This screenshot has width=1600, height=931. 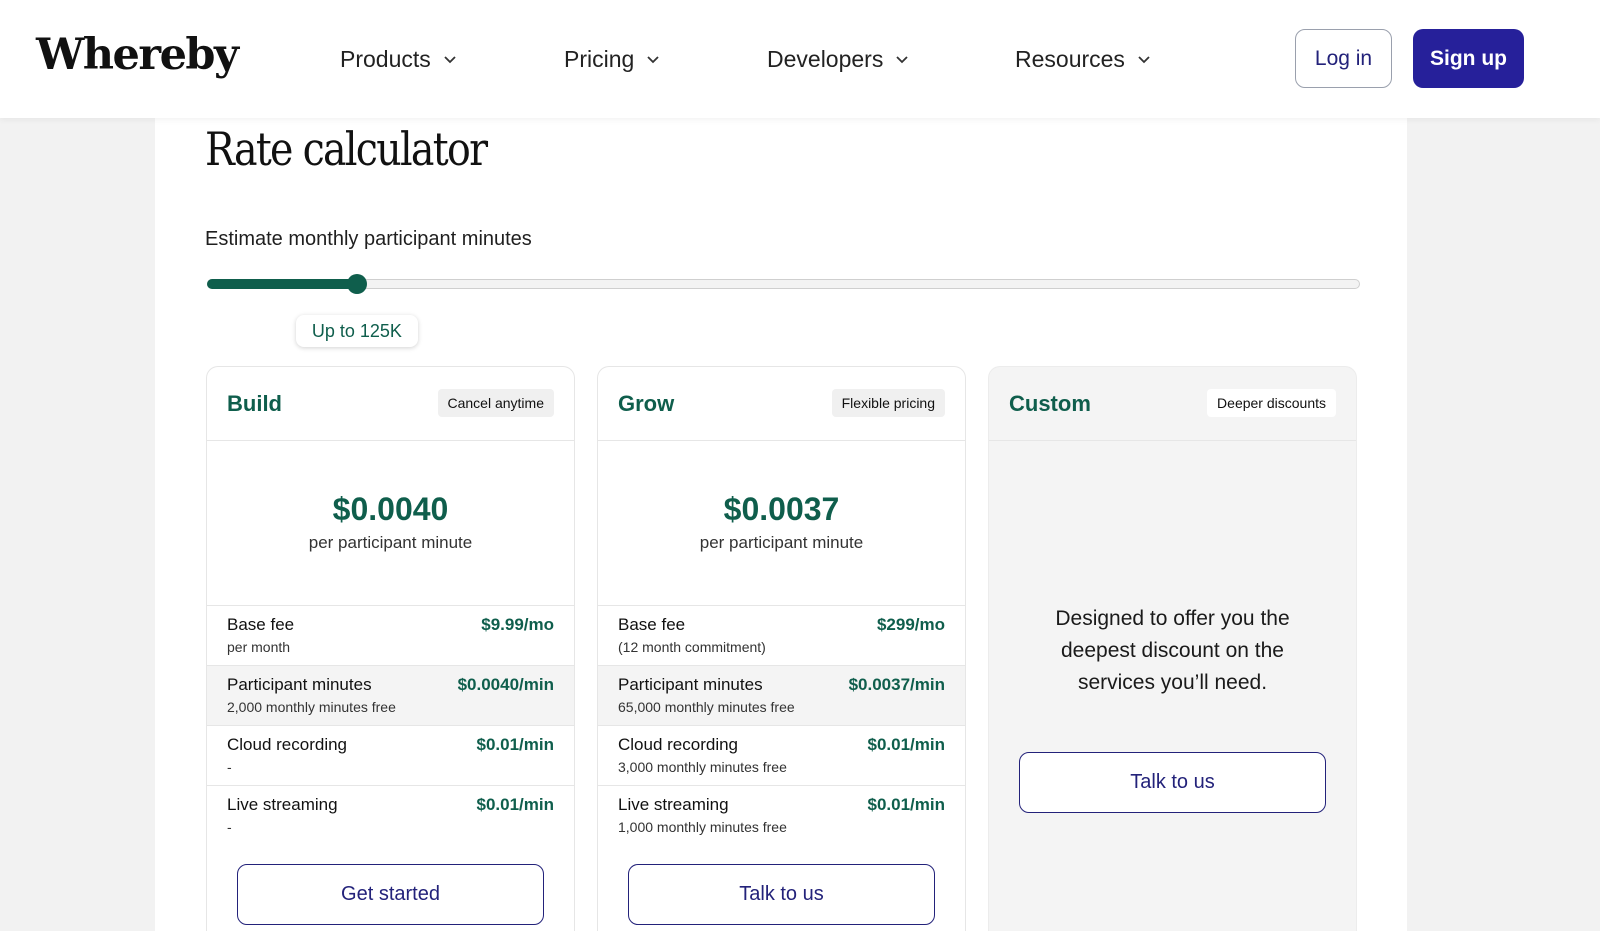 What do you see at coordinates (385, 58) in the screenshot?
I see `nav-products-label: Products` at bounding box center [385, 58].